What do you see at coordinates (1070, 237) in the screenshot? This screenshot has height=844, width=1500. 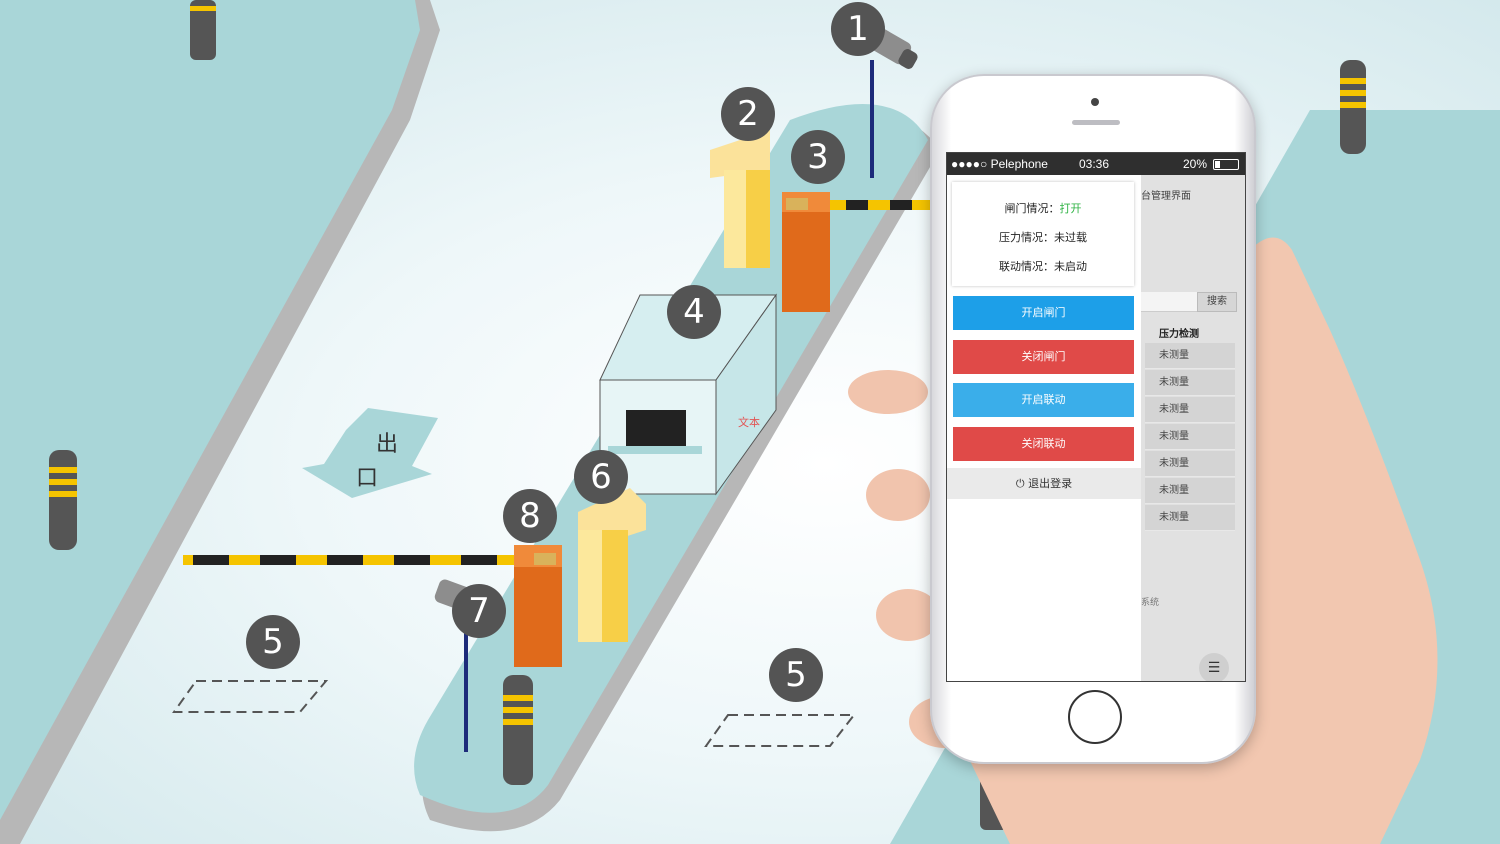 I see `pressure-status-value: 未过载` at bounding box center [1070, 237].